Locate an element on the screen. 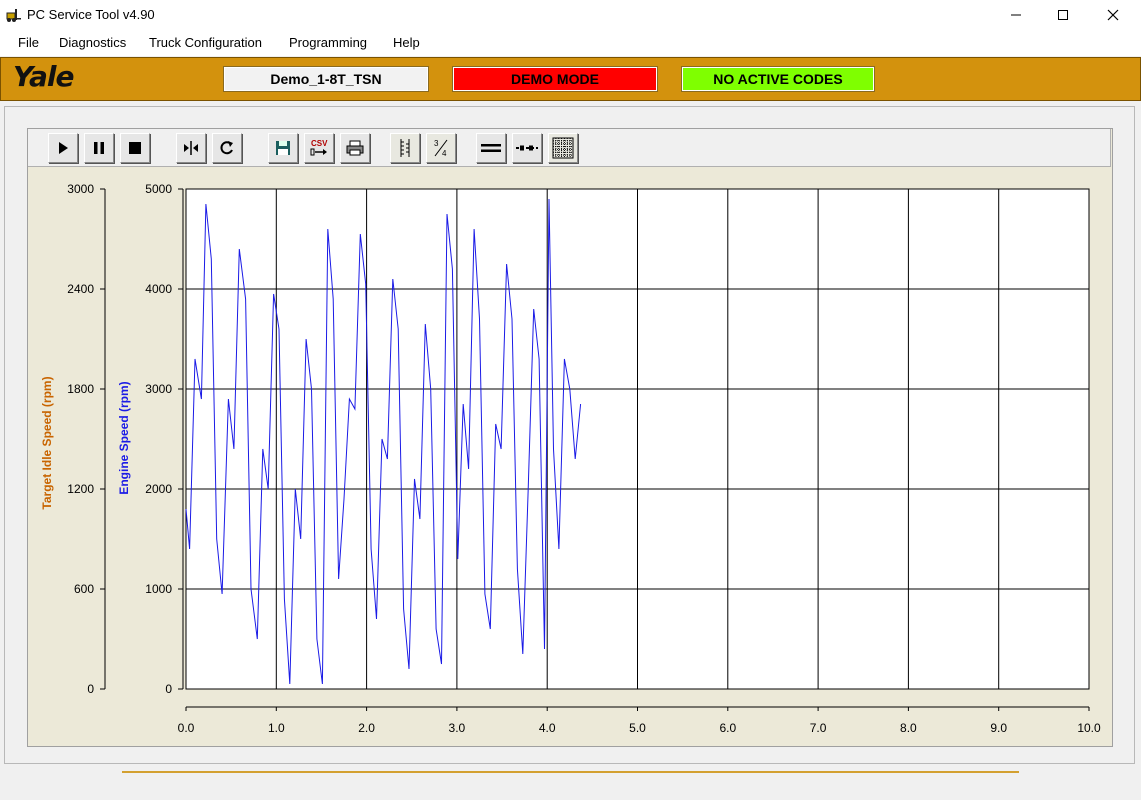 The image size is (1141, 800). print-icon is located at coordinates (355, 148).